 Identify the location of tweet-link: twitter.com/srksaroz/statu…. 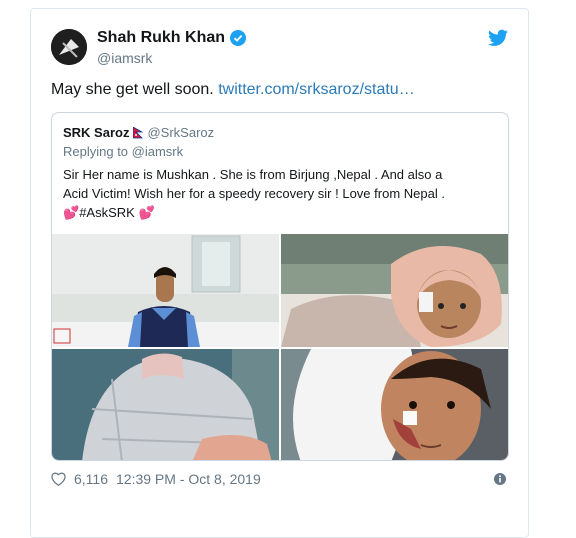
(316, 89).